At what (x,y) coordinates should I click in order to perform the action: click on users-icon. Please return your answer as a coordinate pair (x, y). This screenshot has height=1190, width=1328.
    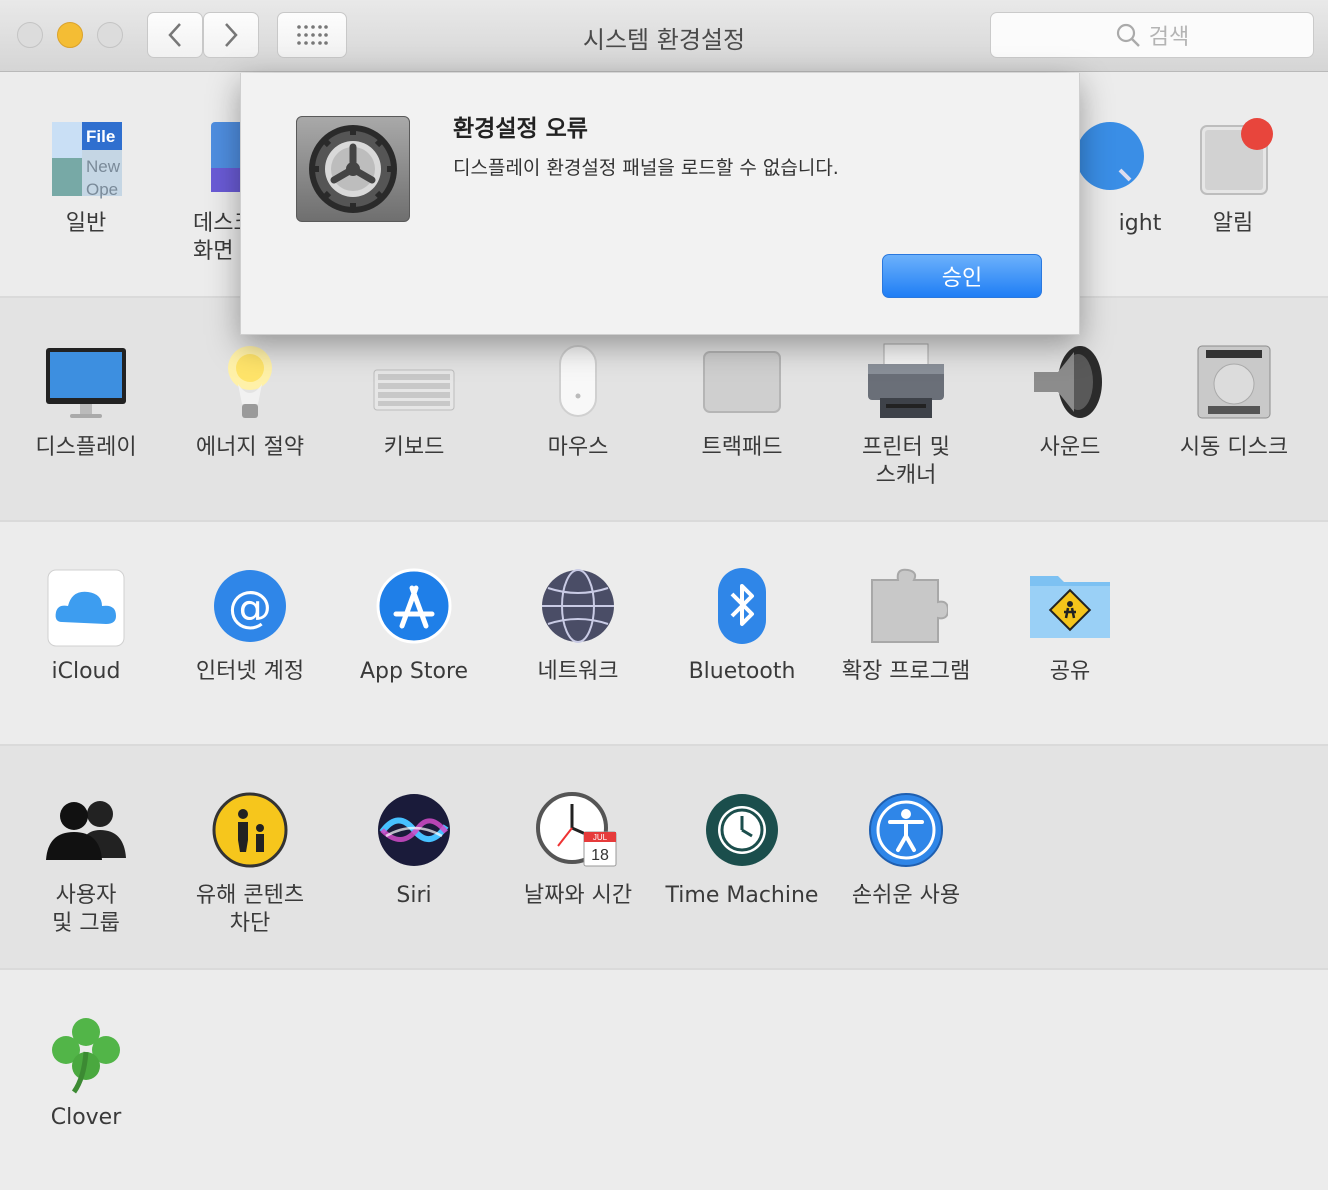
    Looking at the image, I should click on (86, 830).